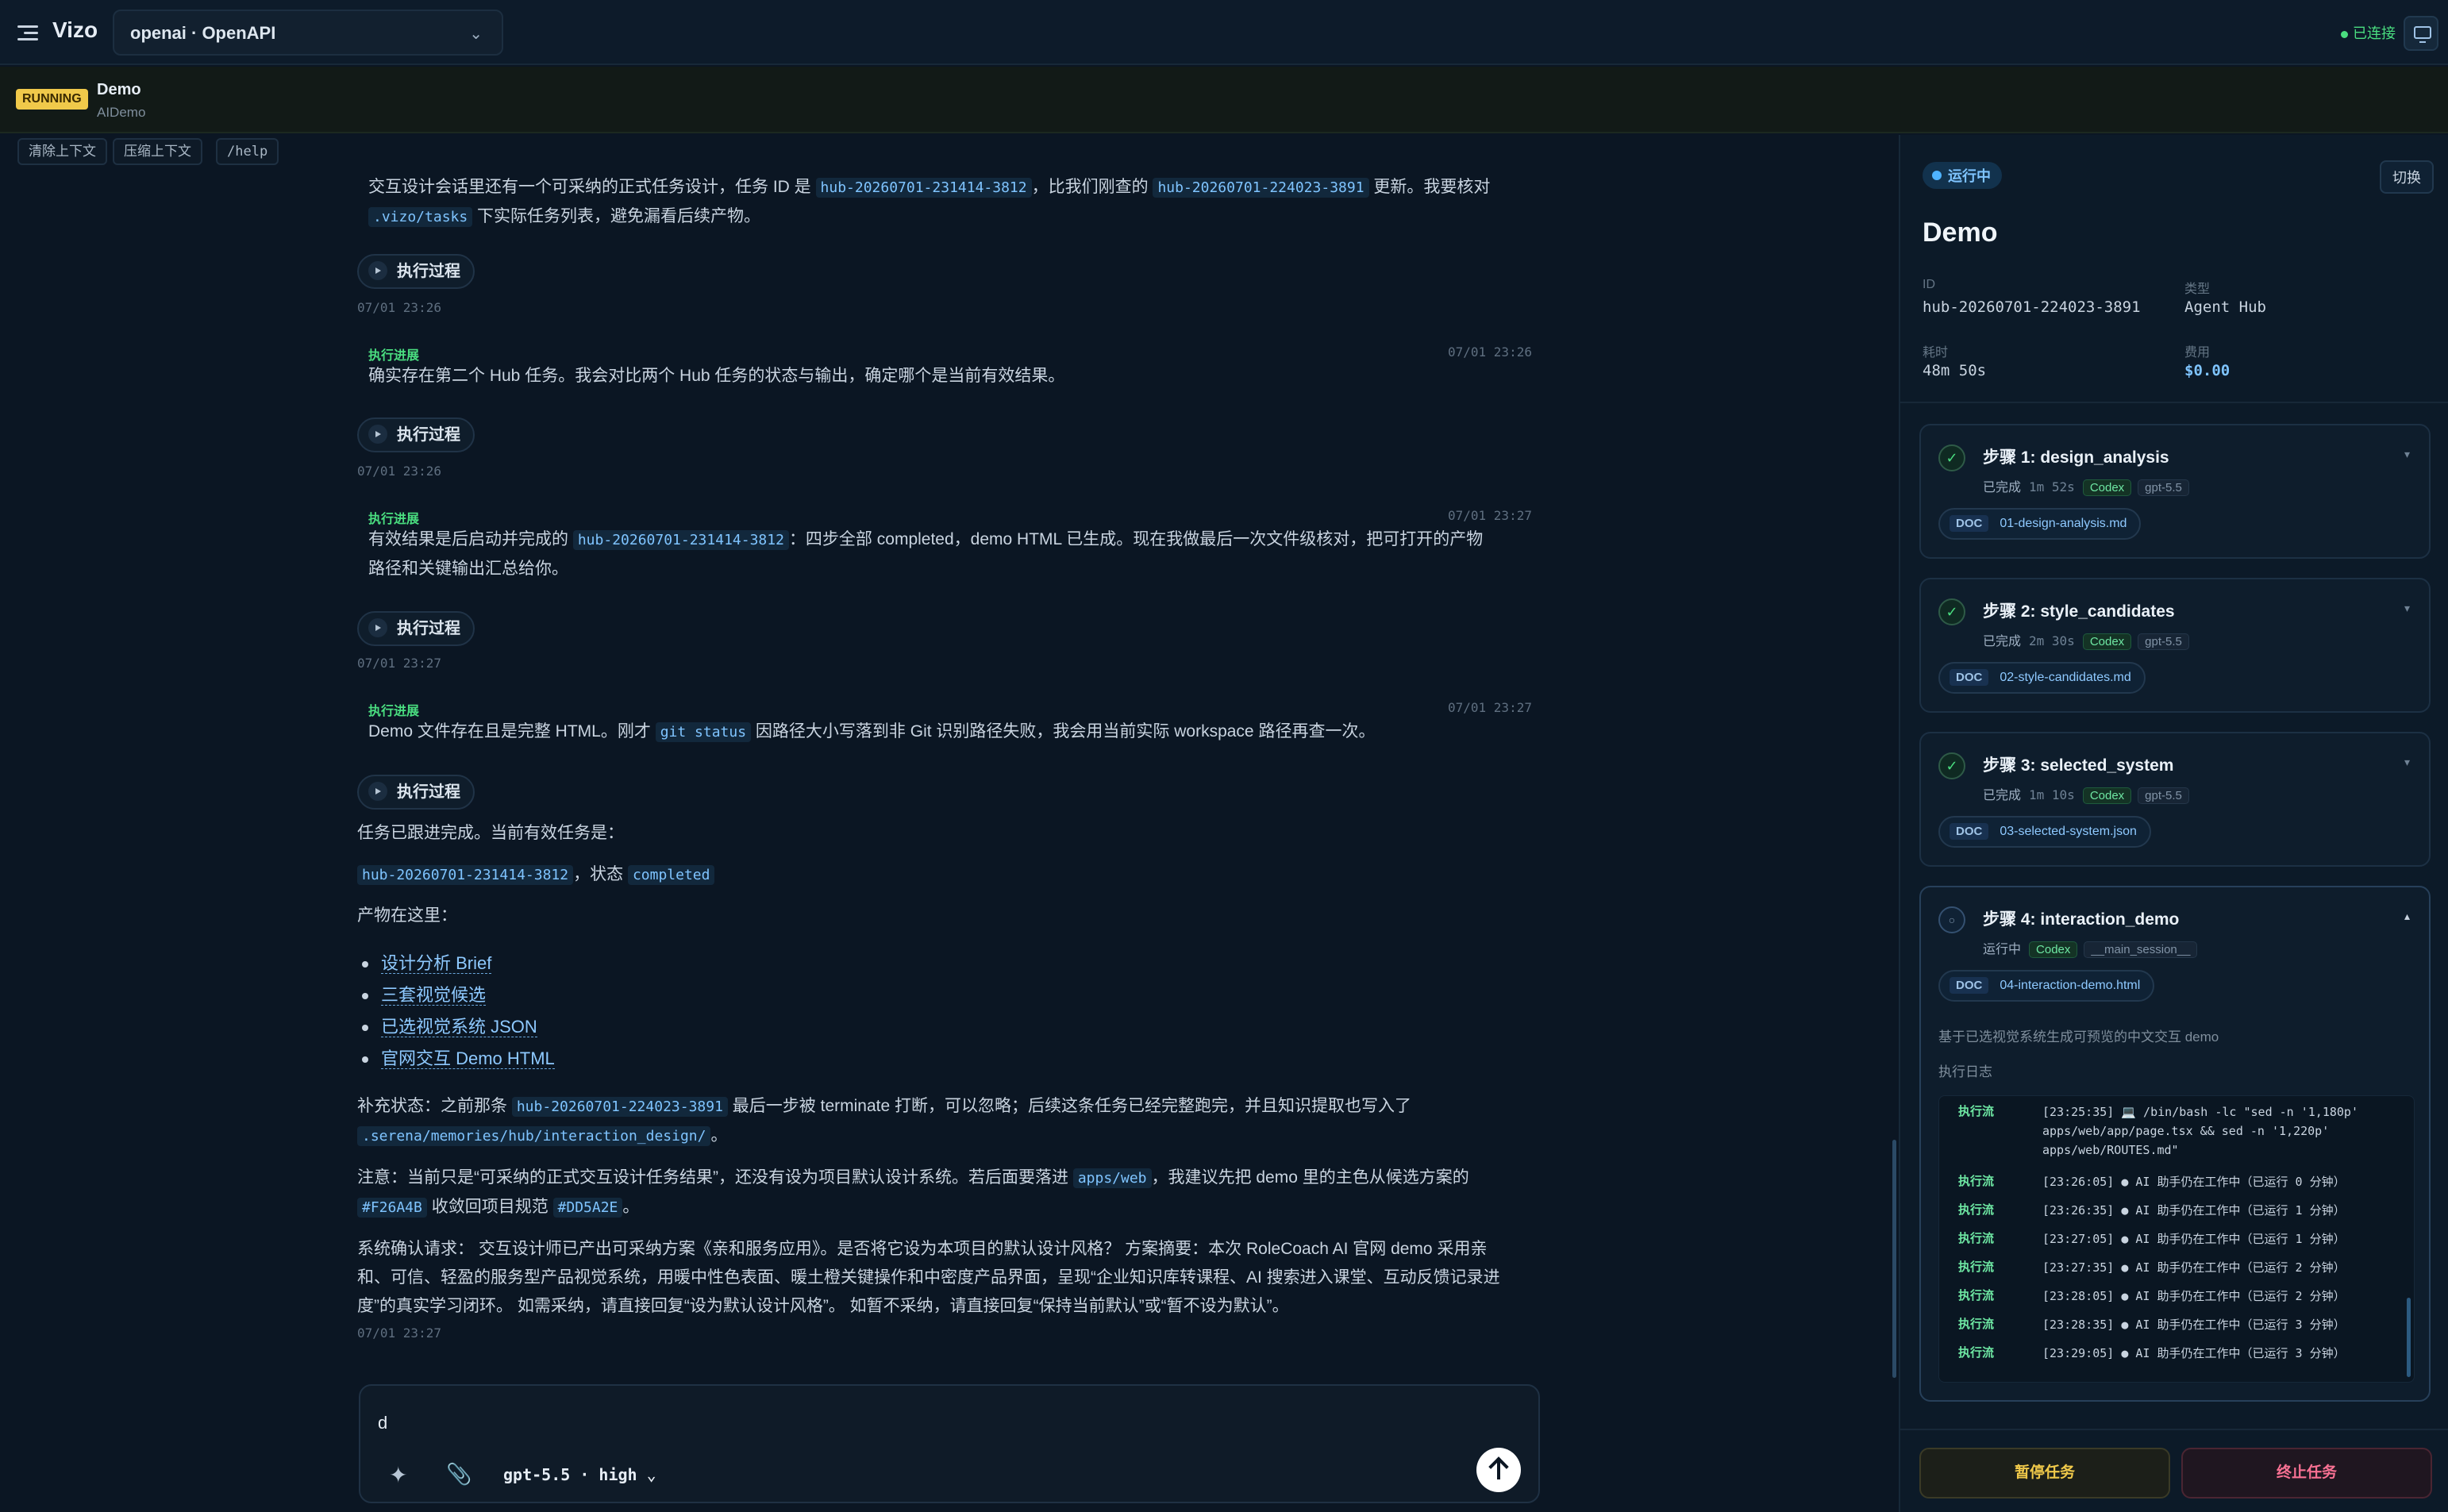 This screenshot has height=1512, width=2448. I want to click on connection-status: 已连接, so click(2368, 32).